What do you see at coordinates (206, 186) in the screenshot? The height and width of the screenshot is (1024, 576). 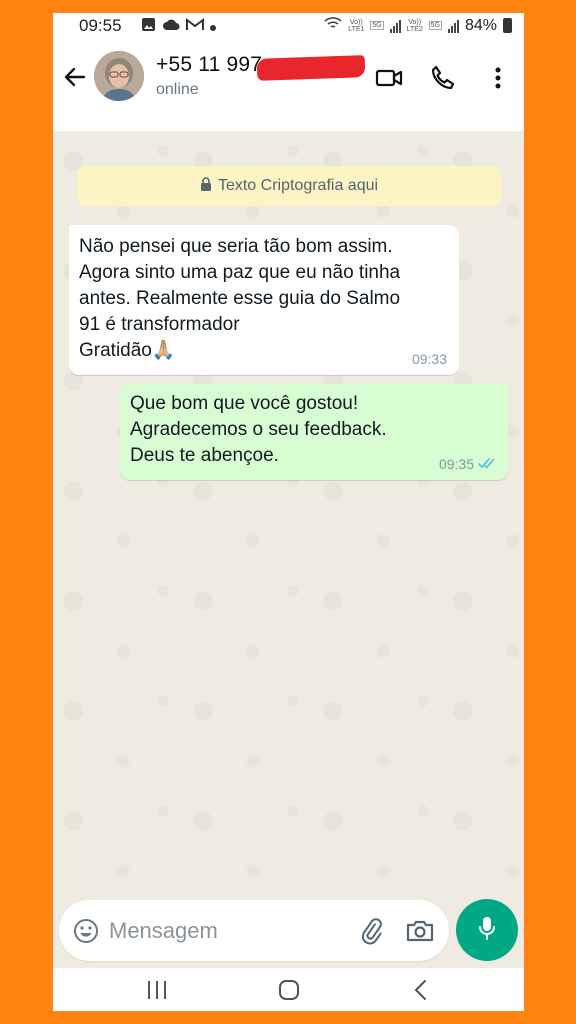 I see `lock-icon` at bounding box center [206, 186].